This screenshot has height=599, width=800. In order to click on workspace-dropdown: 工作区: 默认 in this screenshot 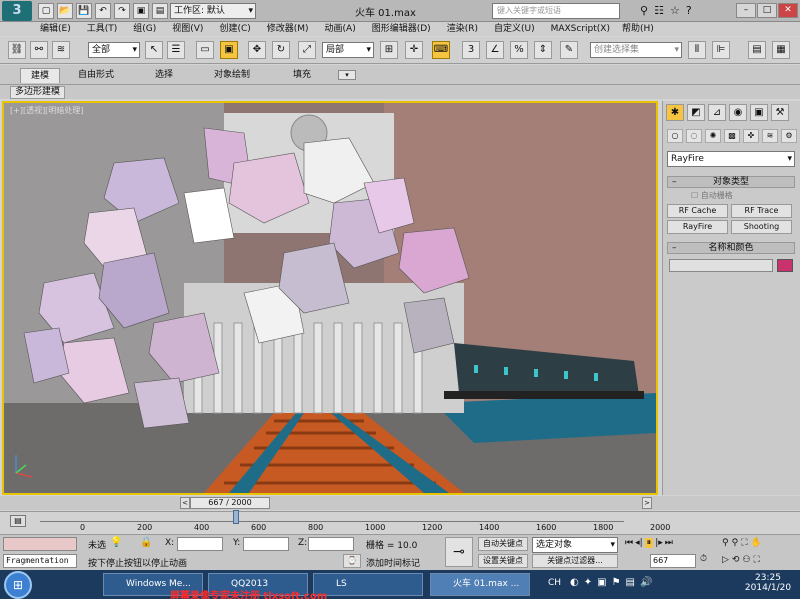, I will do `click(213, 11)`.